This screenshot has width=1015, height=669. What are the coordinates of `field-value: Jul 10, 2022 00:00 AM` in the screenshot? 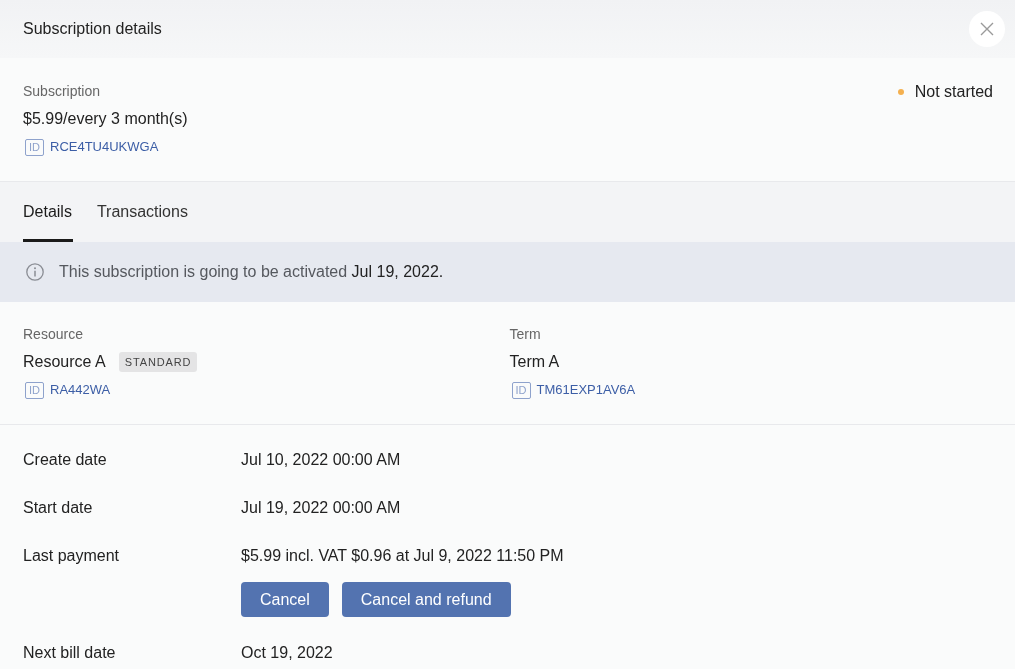 It's located at (321, 460).